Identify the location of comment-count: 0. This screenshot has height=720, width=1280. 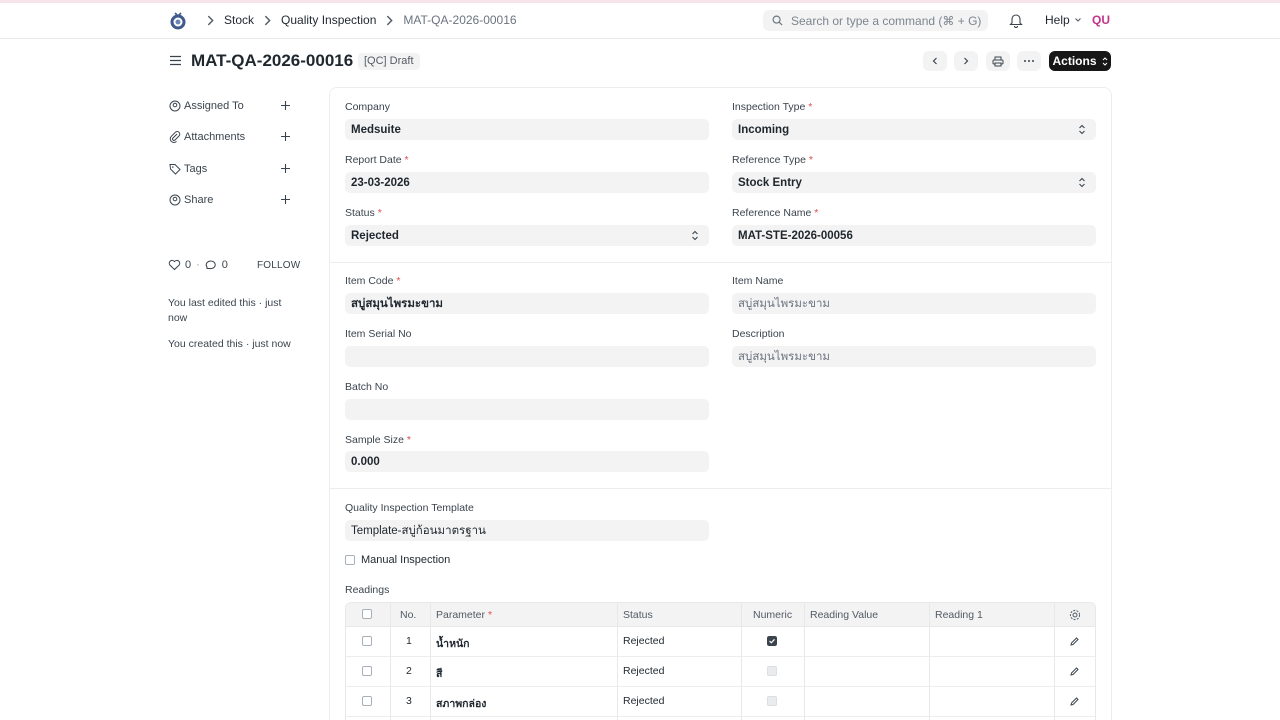
(224, 265).